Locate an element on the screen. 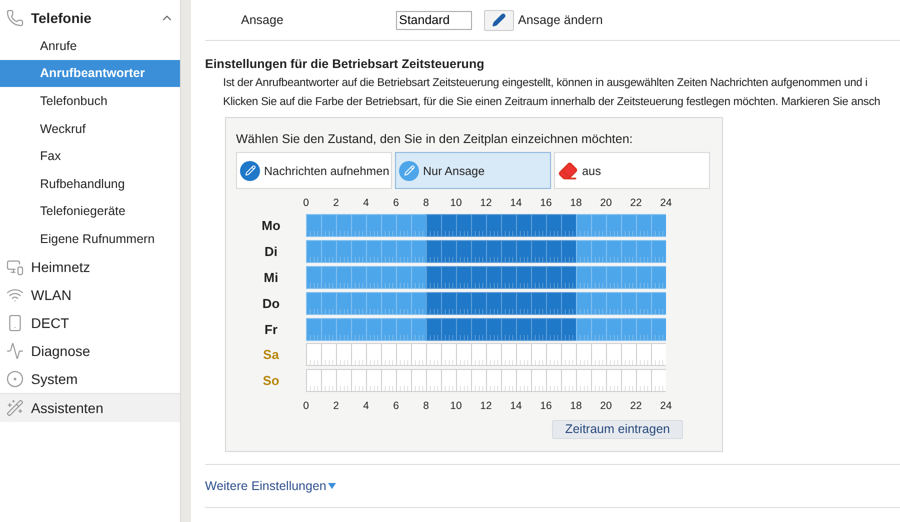 This screenshot has height=522, width=900. description-text: Klicken Sie auf die Farbe der Betriebsart, für die Sie einen Zeitraum innerhalb der Zeitsteuerung festlegen möchten. Markieren Sie ansch is located at coordinates (551, 102).